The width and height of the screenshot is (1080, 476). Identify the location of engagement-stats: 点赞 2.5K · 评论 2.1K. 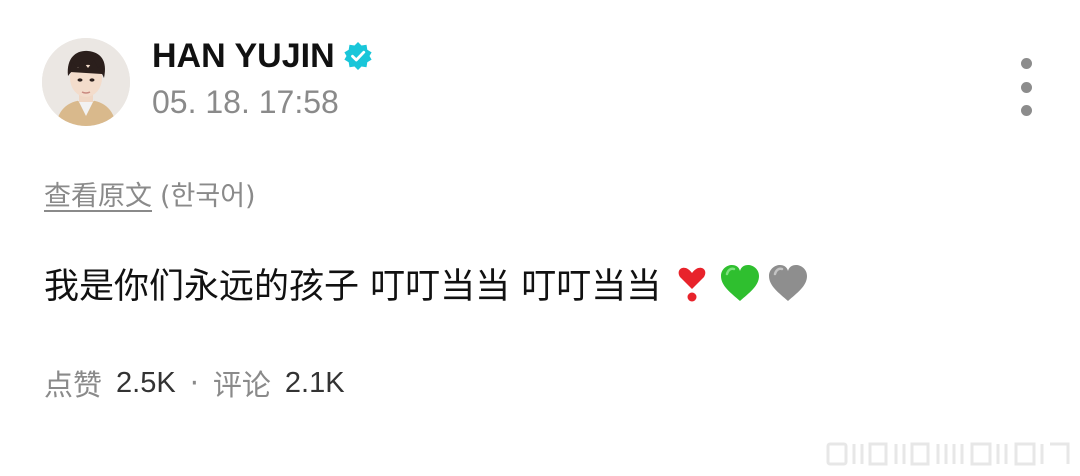
(194, 383).